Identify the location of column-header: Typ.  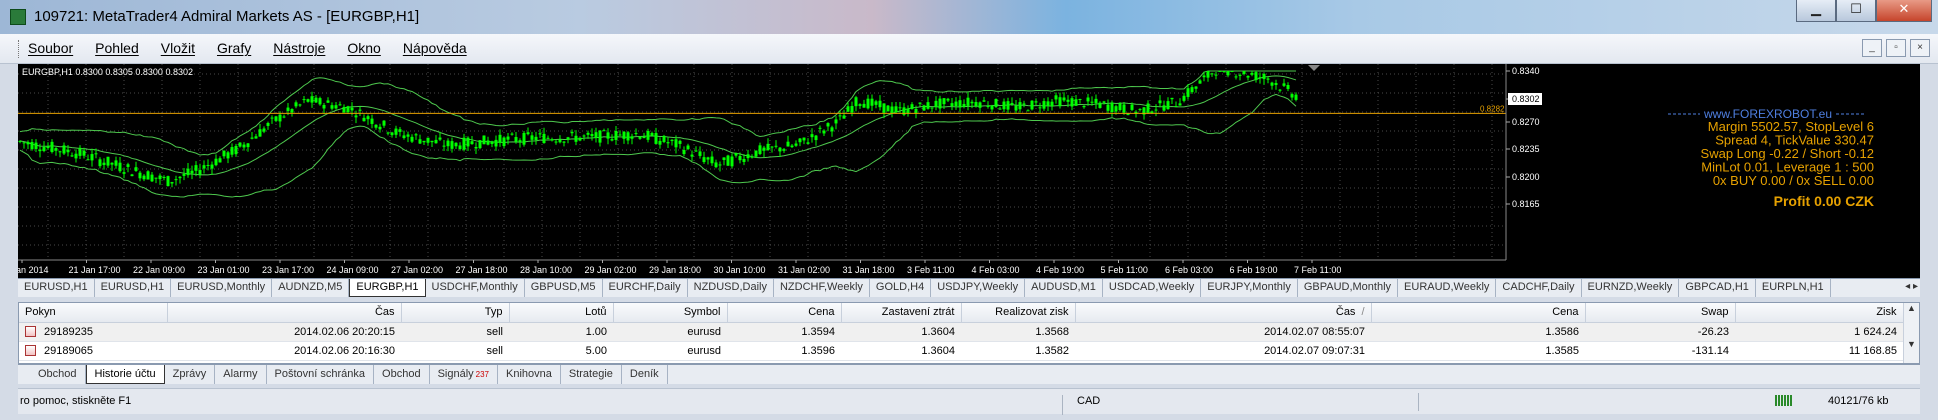
(455, 313).